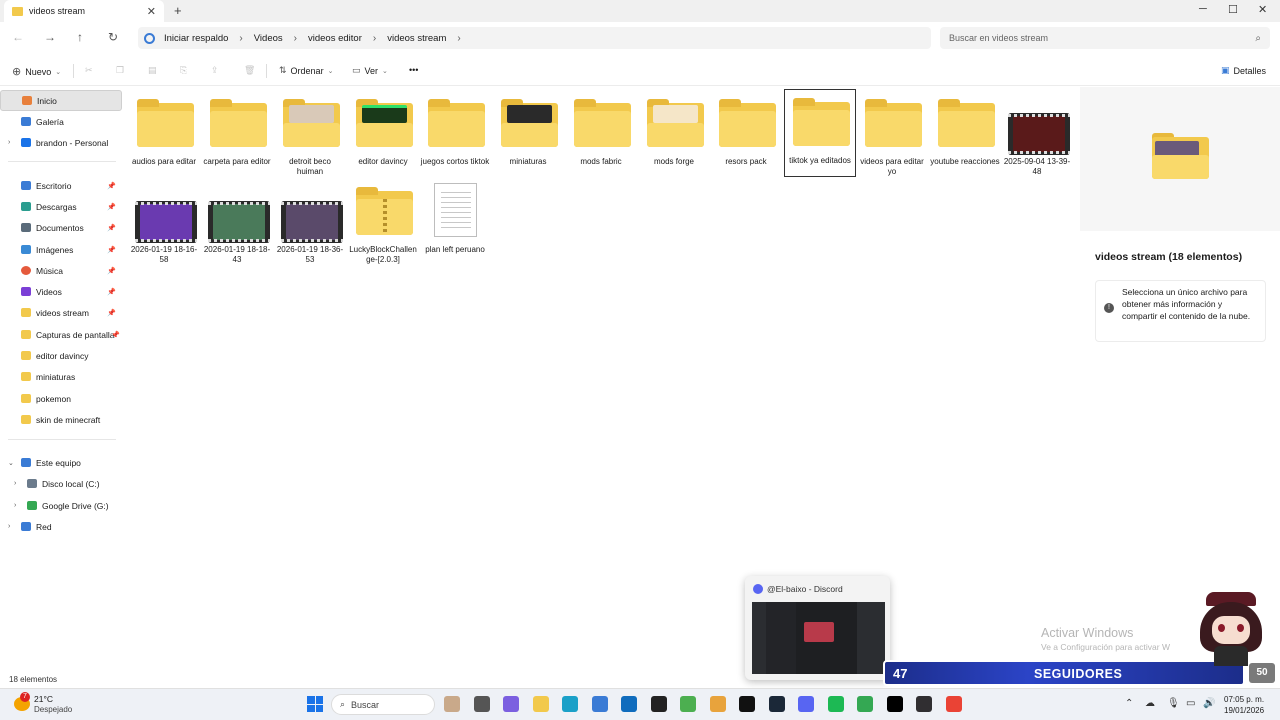 This screenshot has width=1280, height=720. I want to click on minimize-button: ─, so click(1203, 9).